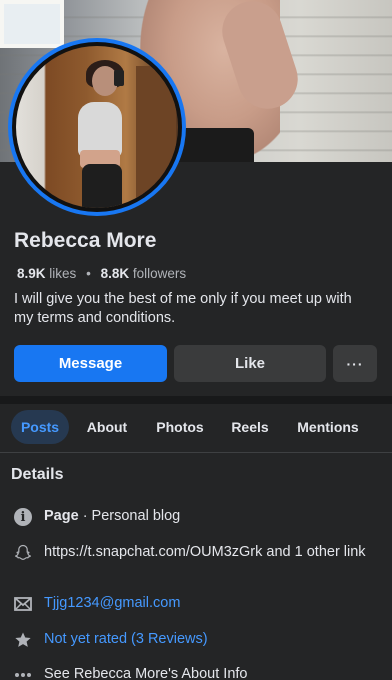 Image resolution: width=392 pixels, height=680 pixels. I want to click on profile-picture, so click(97, 127).